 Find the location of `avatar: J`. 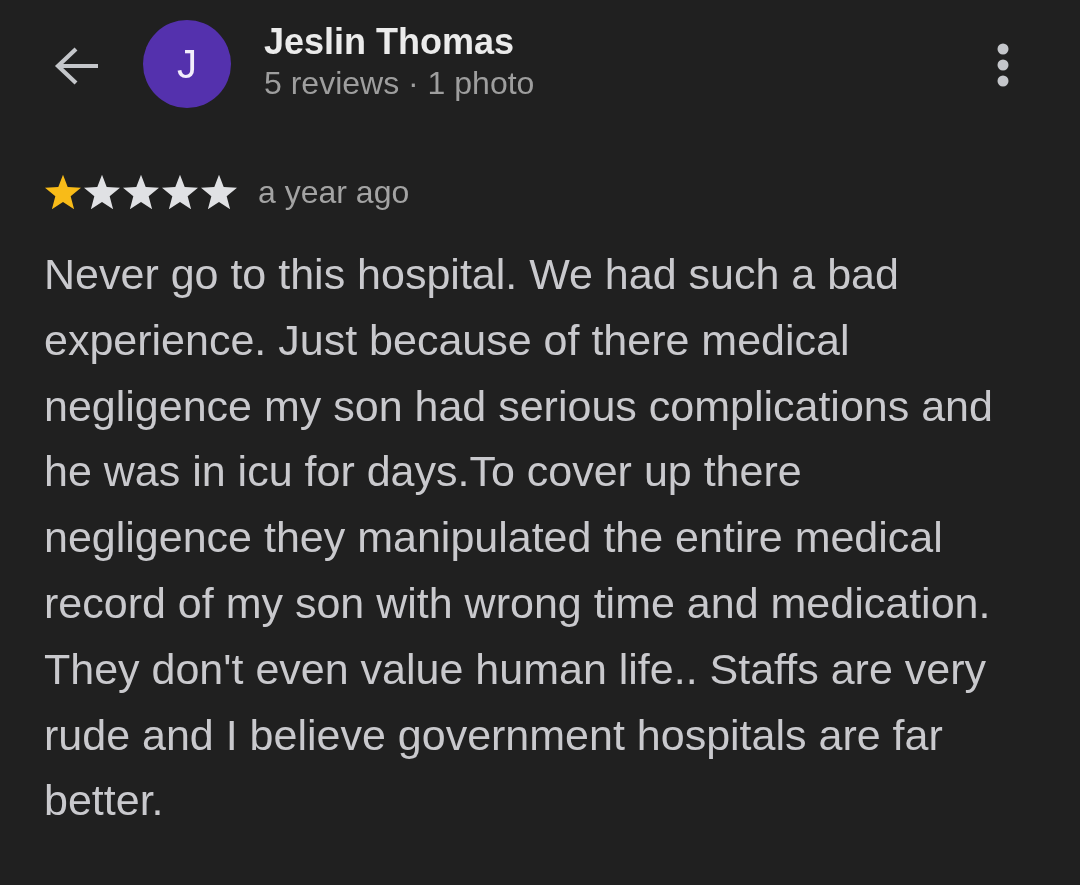

avatar: J is located at coordinates (187, 64).